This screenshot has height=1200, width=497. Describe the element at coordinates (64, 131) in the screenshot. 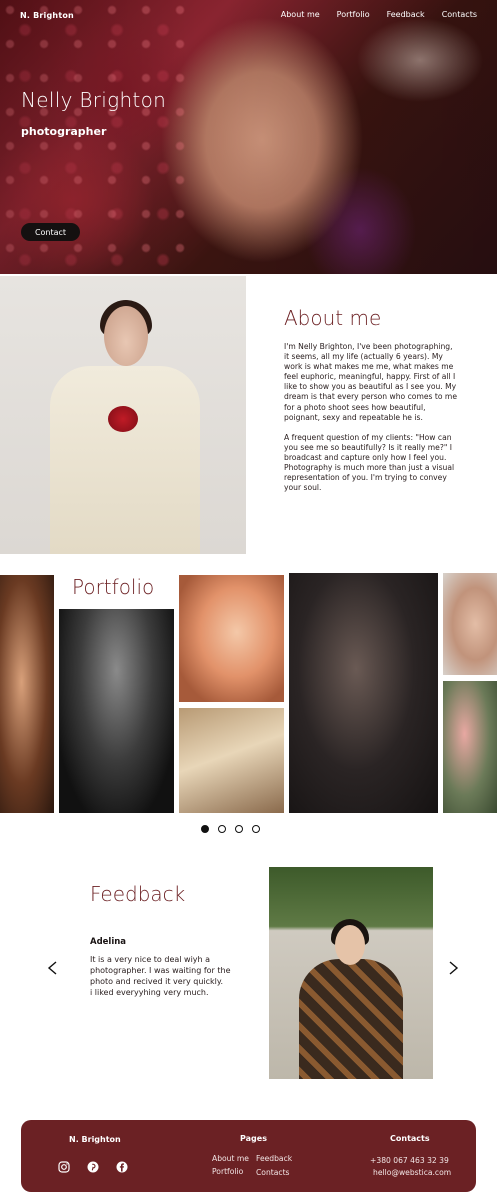

I see `hero-subtitle: photographer` at that location.